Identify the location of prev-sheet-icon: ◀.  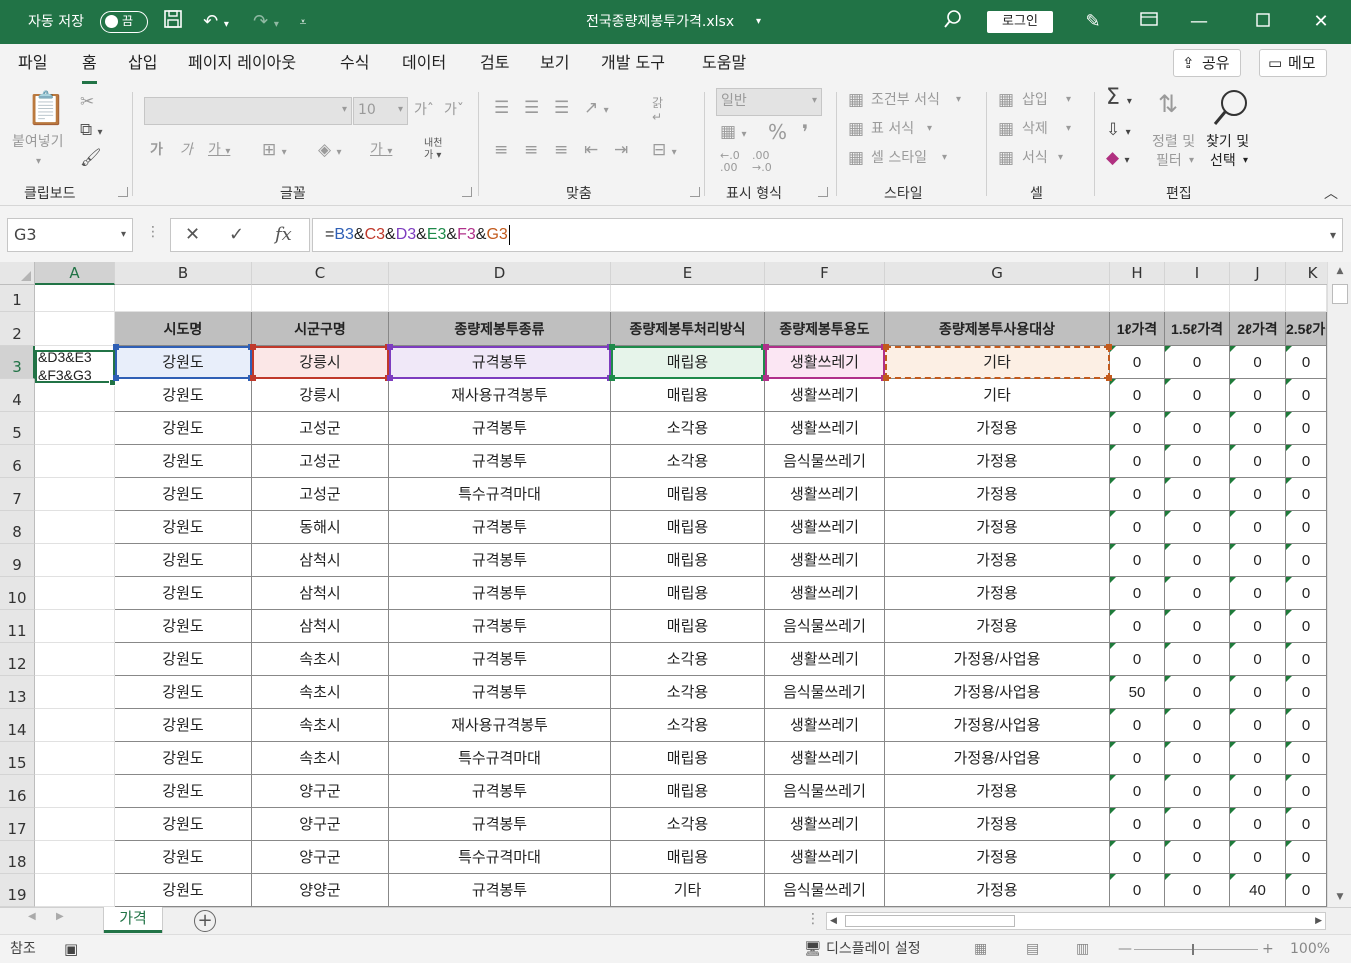
(32, 916).